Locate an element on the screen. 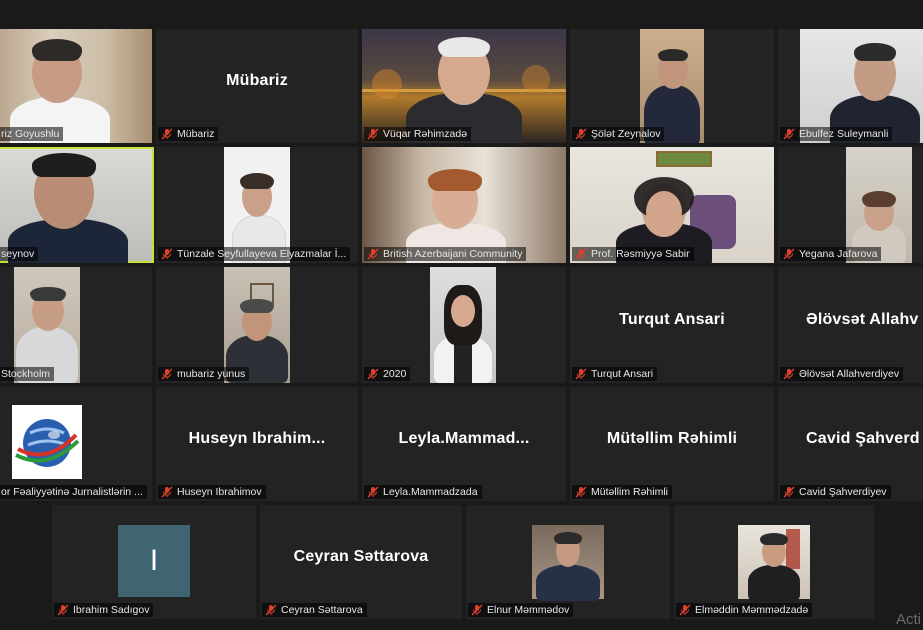 The width and height of the screenshot is (923, 630). participant-name-label: Ibrahim Sadıgov is located at coordinates (104, 610).